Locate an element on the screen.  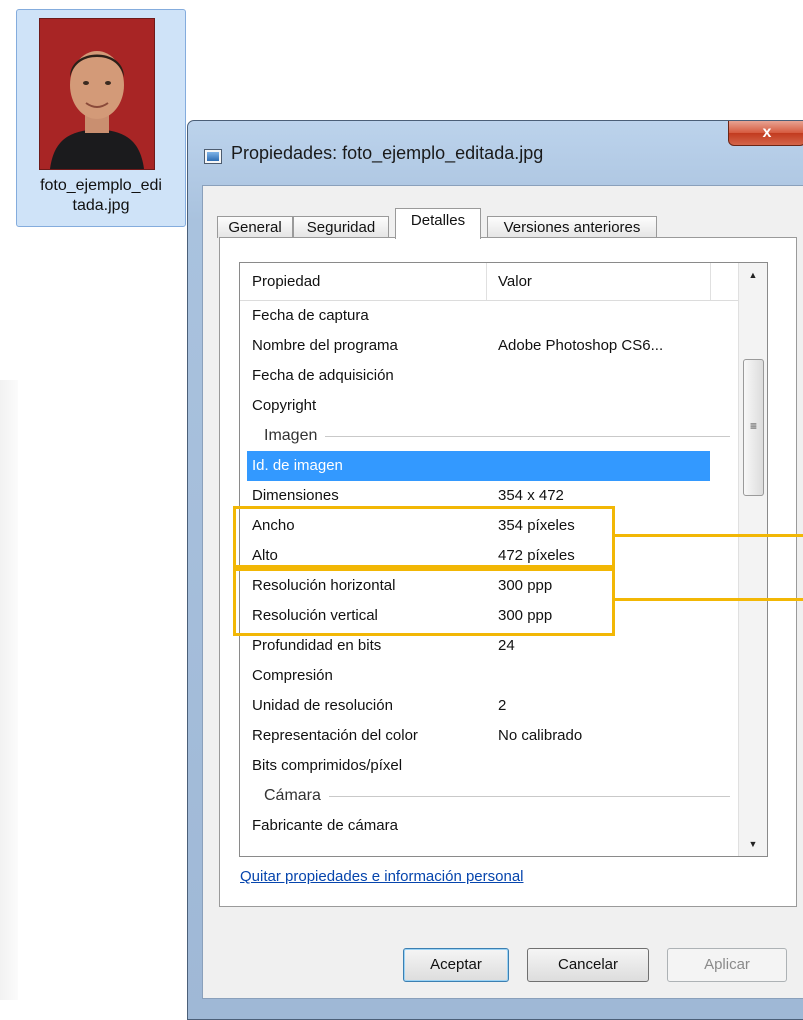
file-name-line2: tada.jpg is located at coordinates (101, 205).